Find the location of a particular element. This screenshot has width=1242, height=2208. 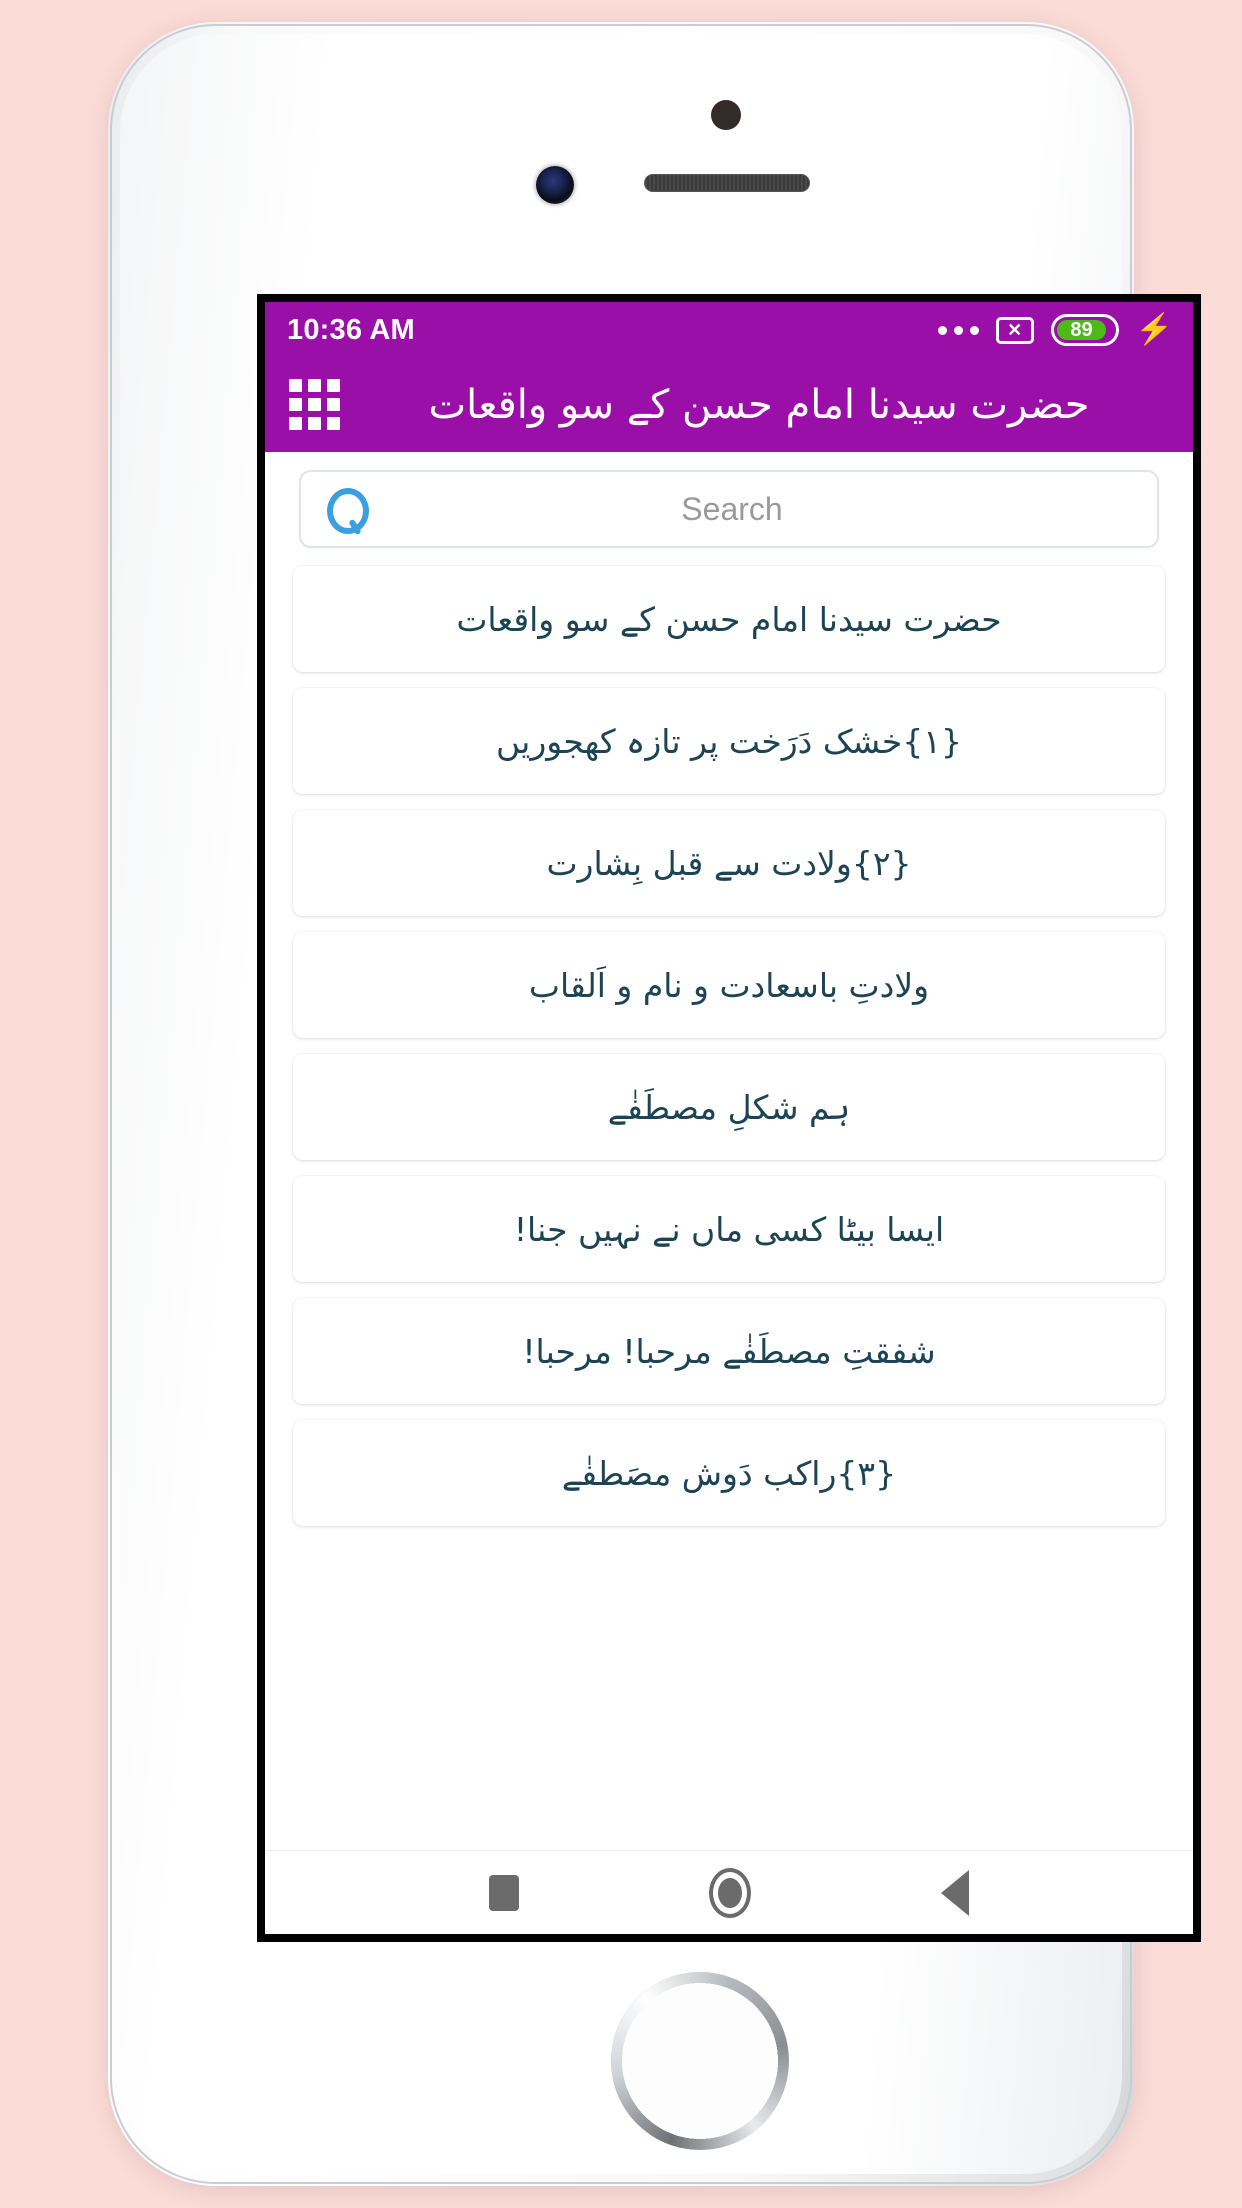

list-item: ایسا بیٹا کسی ماں نے نہیں جنا! is located at coordinates (729, 1229).